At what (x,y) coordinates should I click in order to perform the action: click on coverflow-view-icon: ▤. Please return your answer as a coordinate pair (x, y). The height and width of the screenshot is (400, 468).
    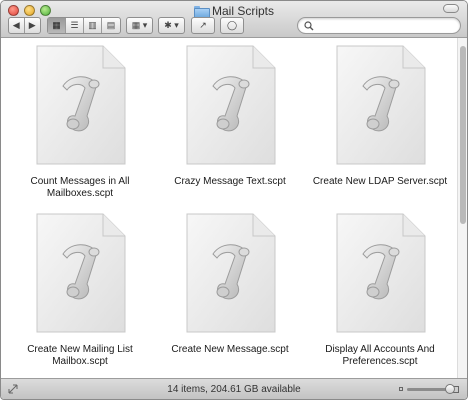
    Looking at the image, I should click on (111, 25).